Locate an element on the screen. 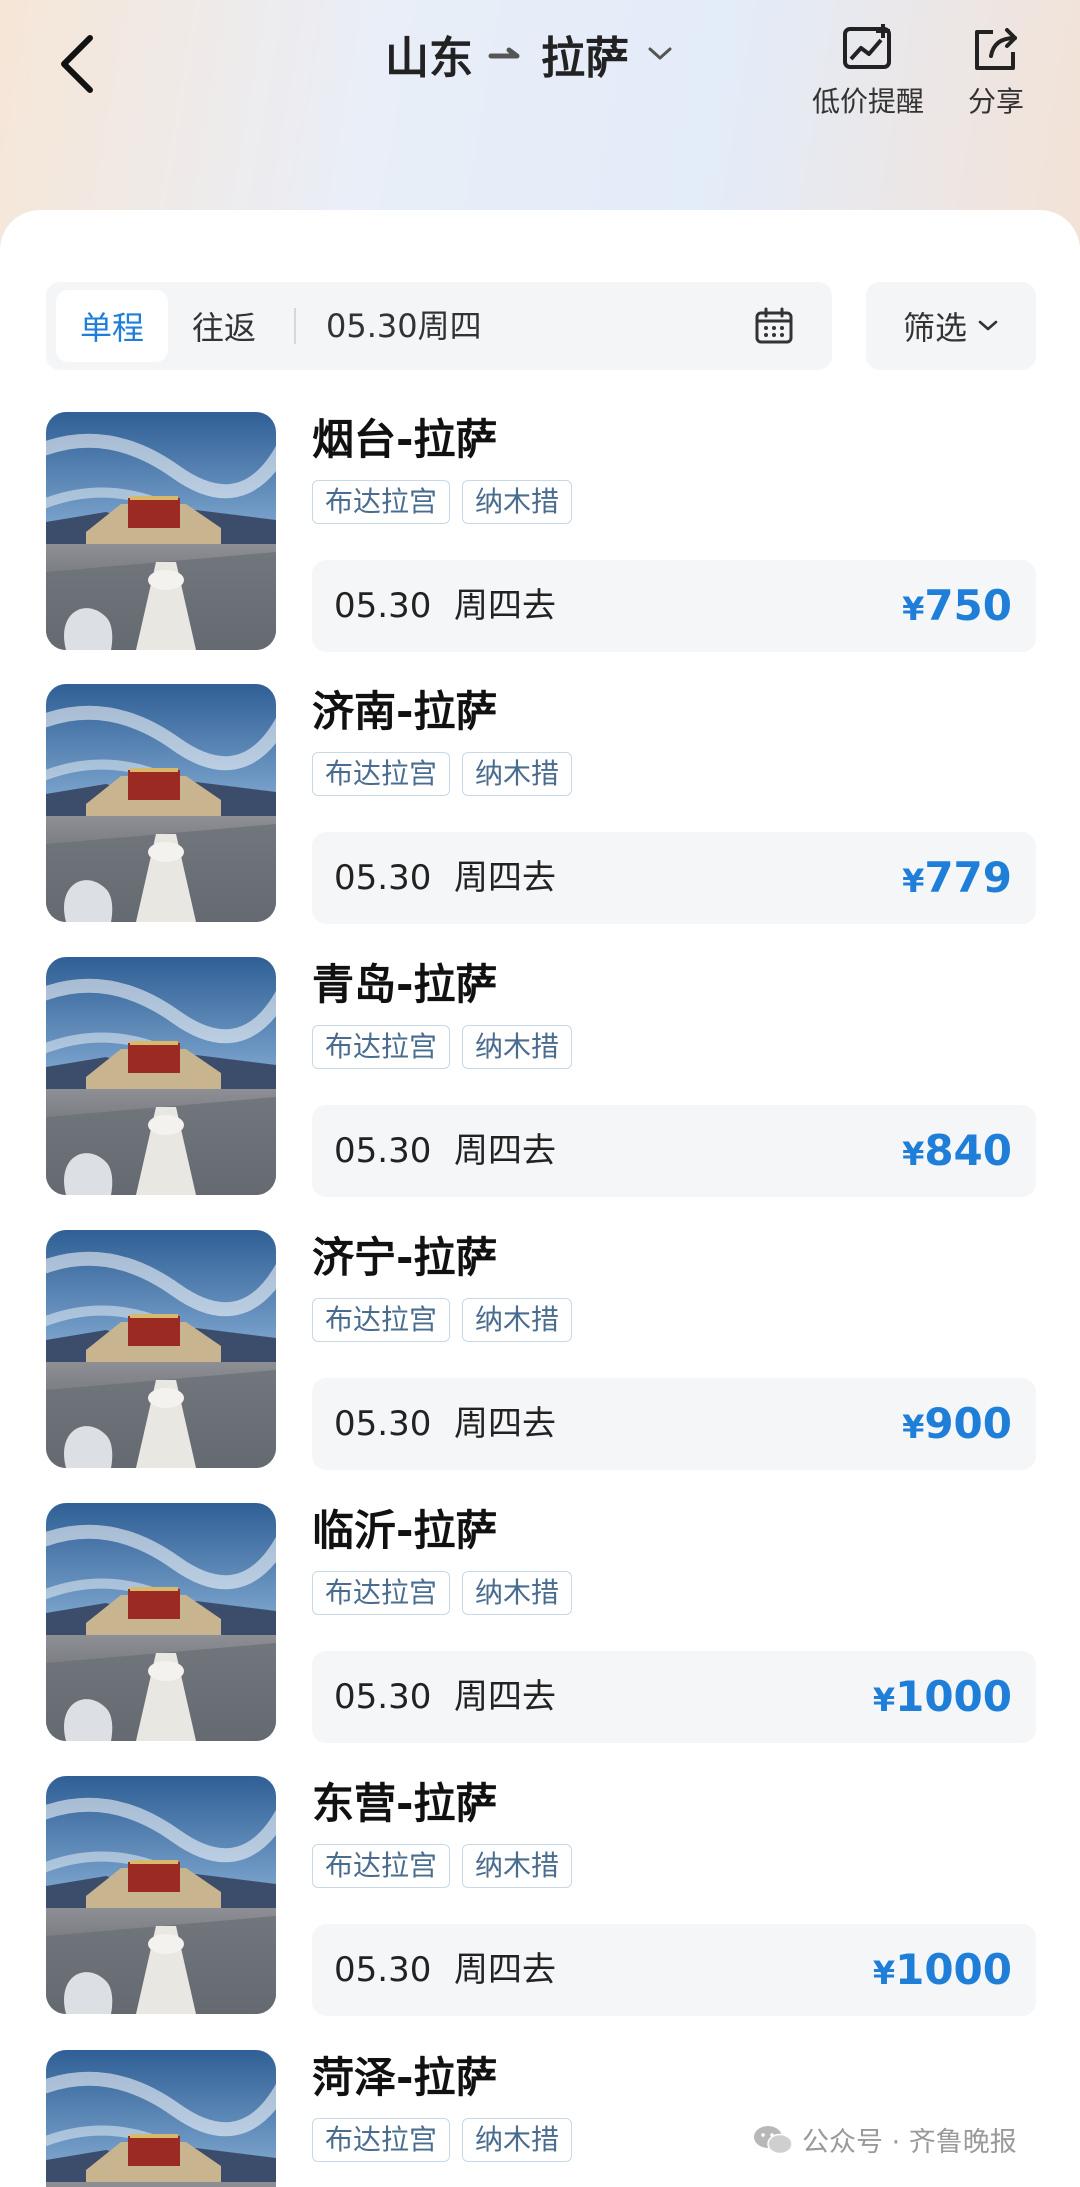 The width and height of the screenshot is (1080, 2187). price-bar: 05.30 周四去 ¥840 is located at coordinates (674, 1151).